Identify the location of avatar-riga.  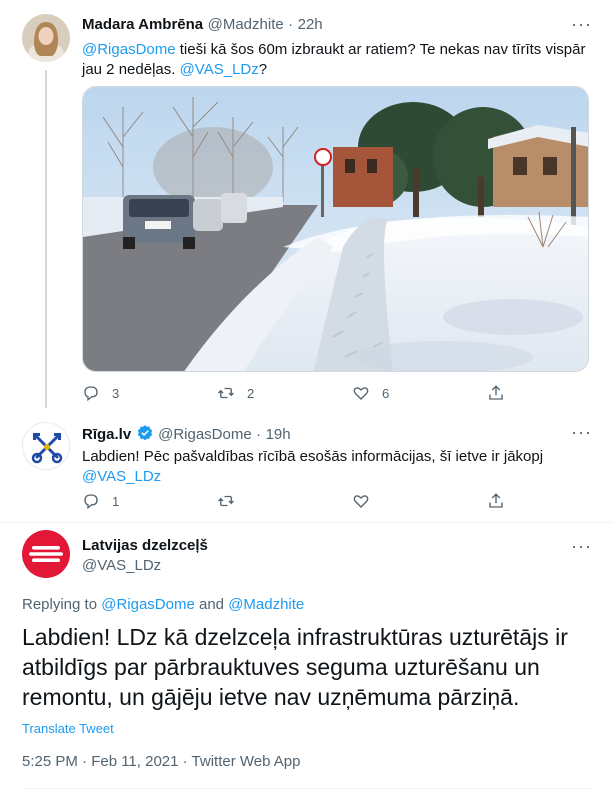
(46, 446).